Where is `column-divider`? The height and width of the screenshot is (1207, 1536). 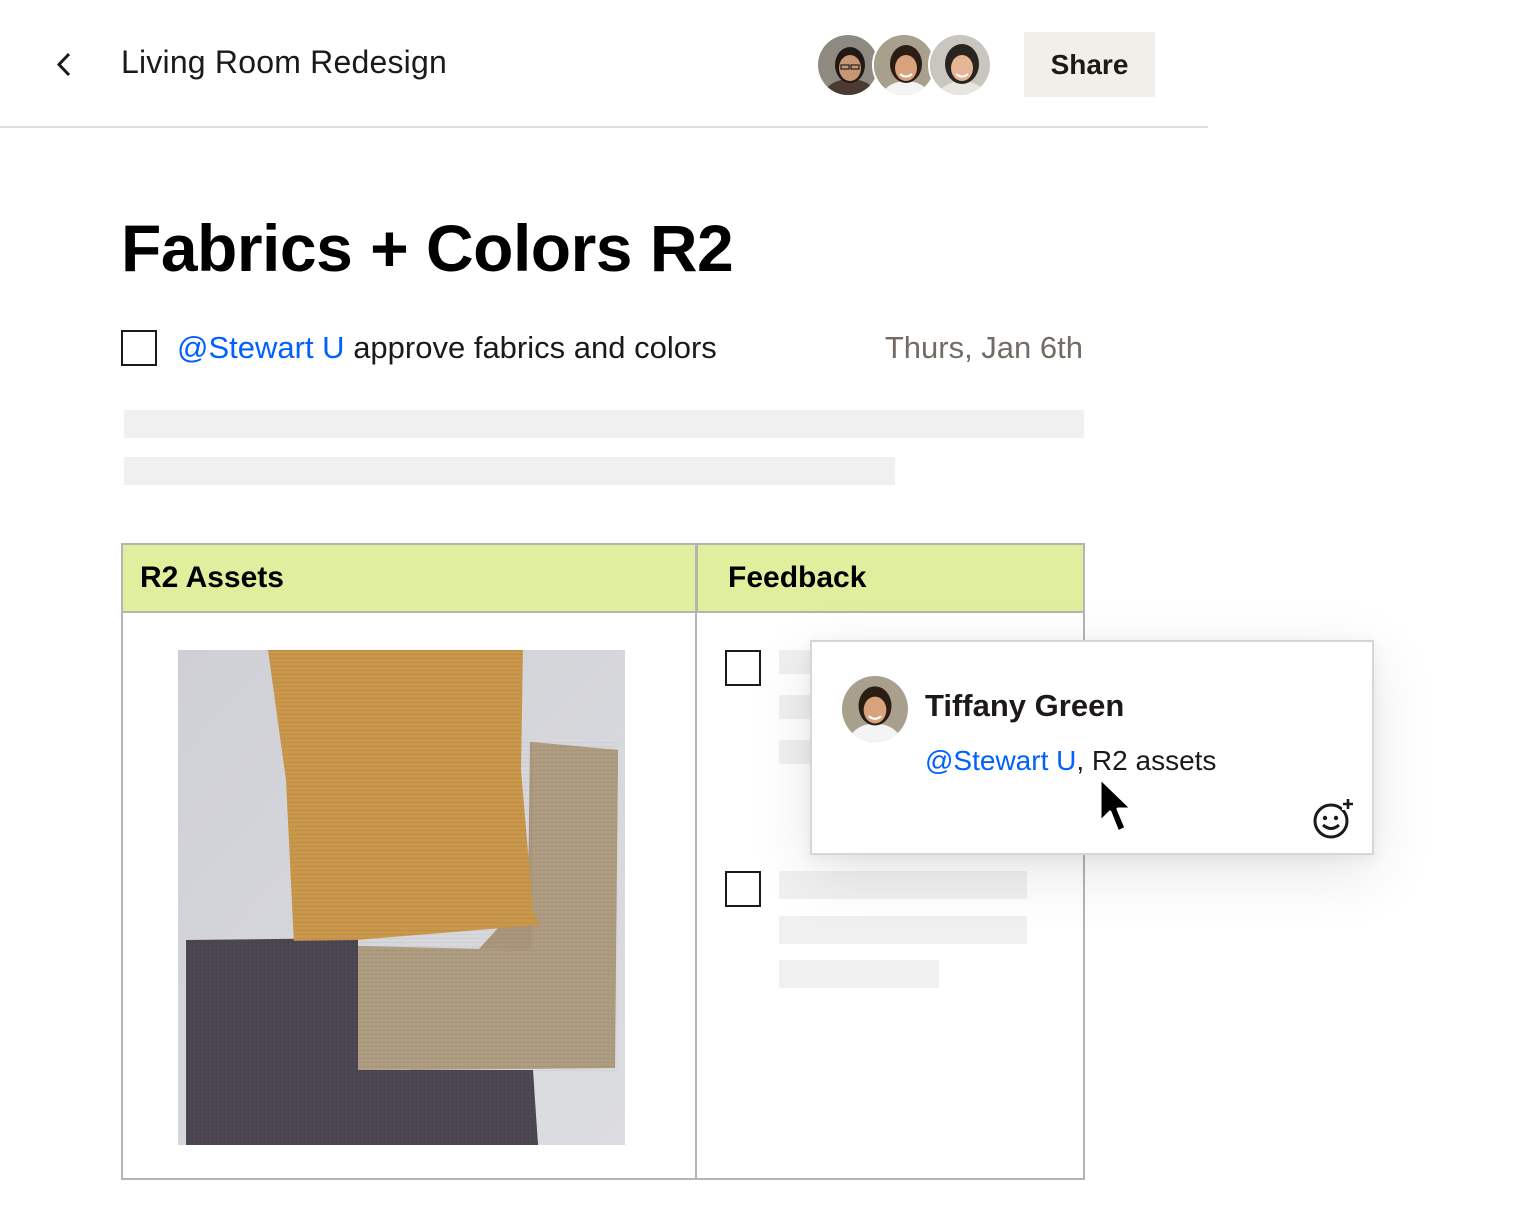 column-divider is located at coordinates (696, 861).